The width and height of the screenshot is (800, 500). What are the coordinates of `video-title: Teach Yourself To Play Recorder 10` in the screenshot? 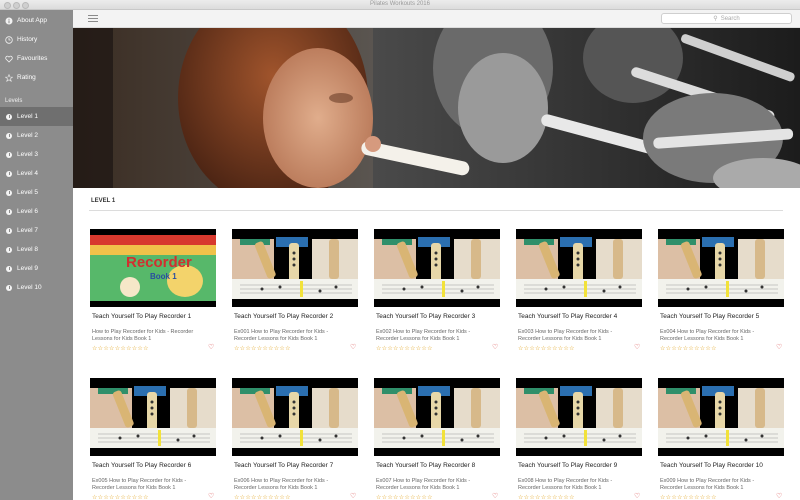 It's located at (711, 465).